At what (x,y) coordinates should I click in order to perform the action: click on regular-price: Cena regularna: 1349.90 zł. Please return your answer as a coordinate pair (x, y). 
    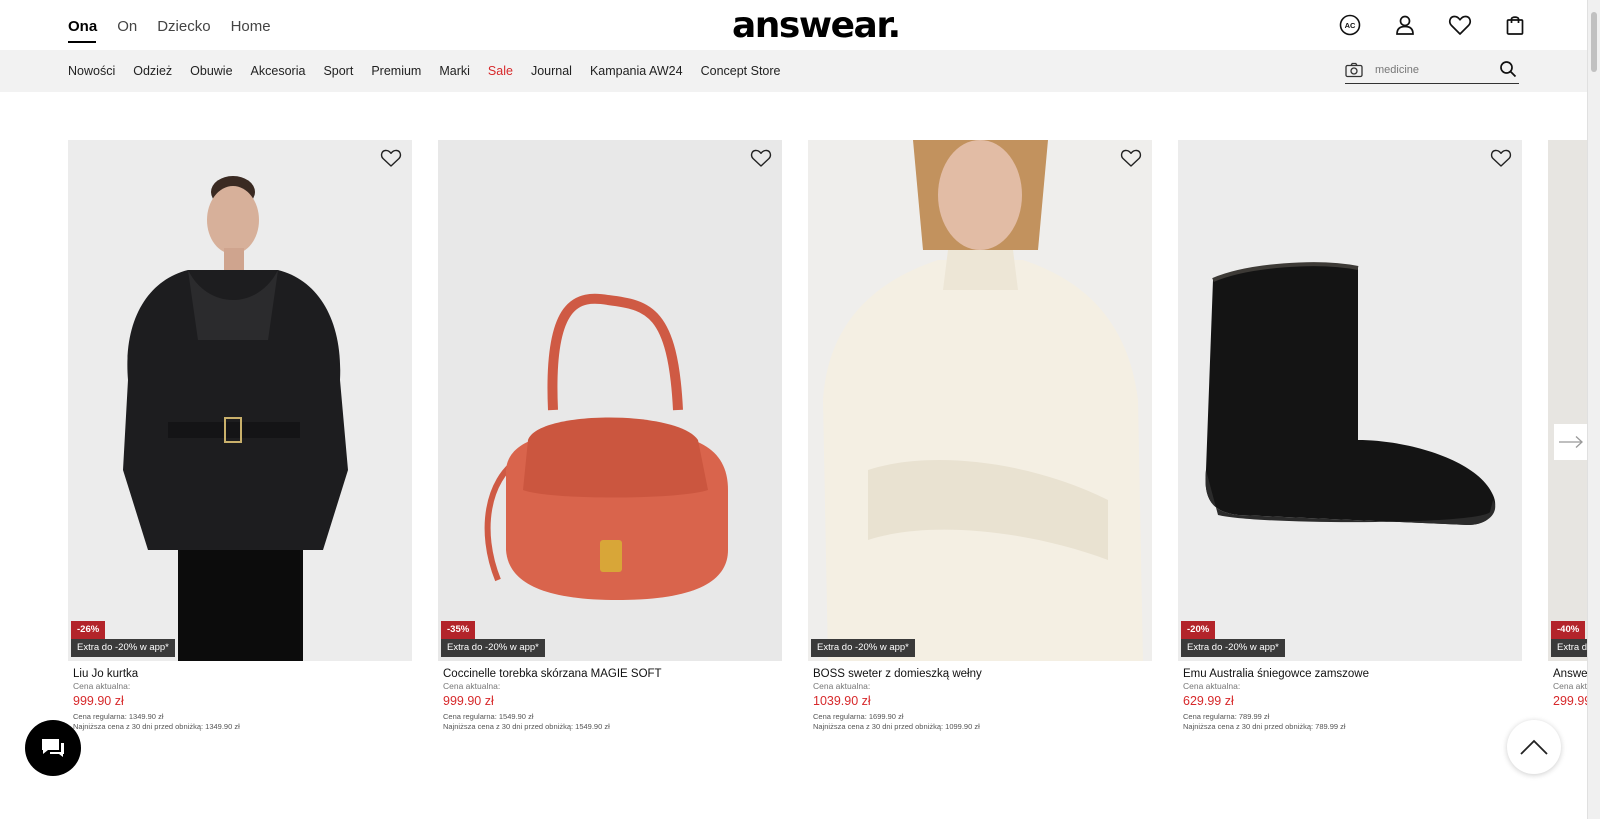
    Looking at the image, I should click on (118, 716).